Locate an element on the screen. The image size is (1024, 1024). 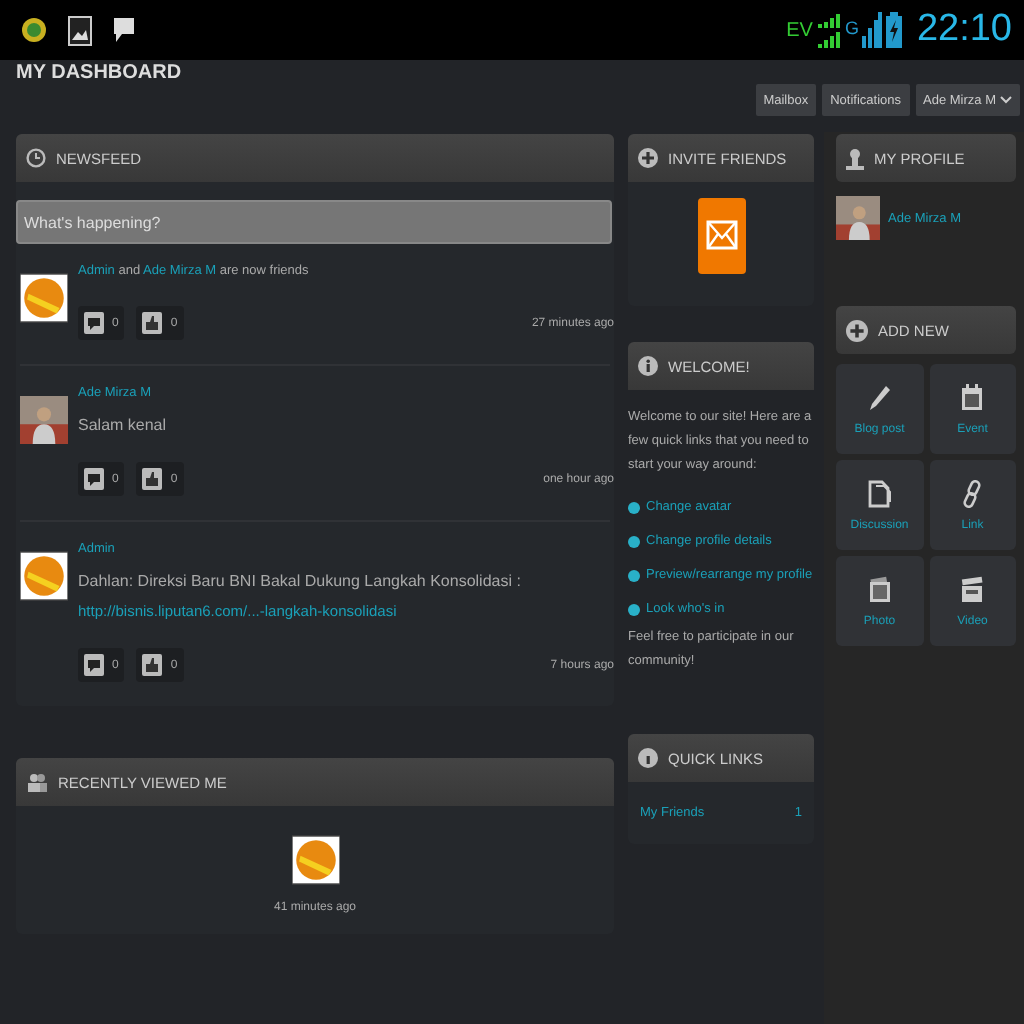
chat-icon is located at coordinates (124, 30).